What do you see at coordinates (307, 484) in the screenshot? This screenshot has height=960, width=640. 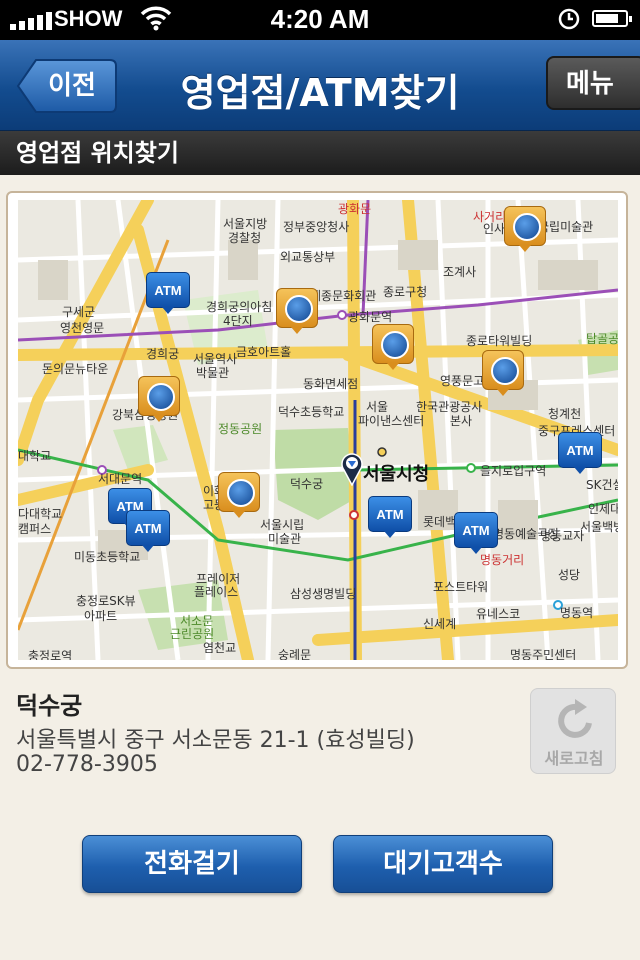 I see `map-label: 덕수궁` at bounding box center [307, 484].